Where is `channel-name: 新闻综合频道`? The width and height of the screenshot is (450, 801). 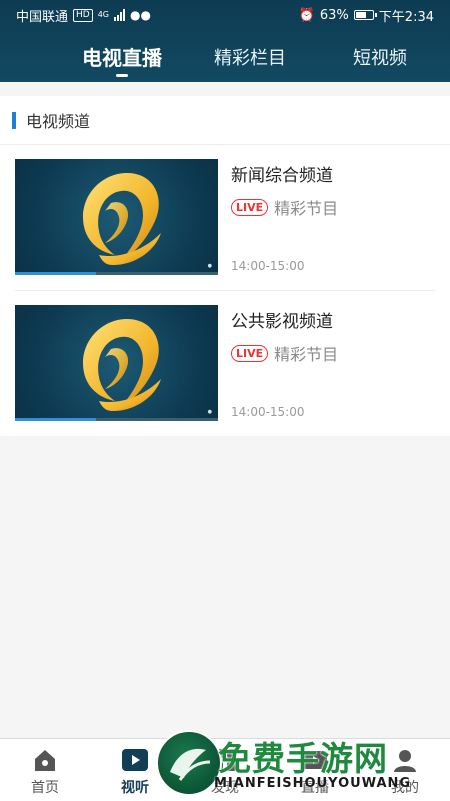 channel-name: 新闻综合频道 is located at coordinates (282, 176).